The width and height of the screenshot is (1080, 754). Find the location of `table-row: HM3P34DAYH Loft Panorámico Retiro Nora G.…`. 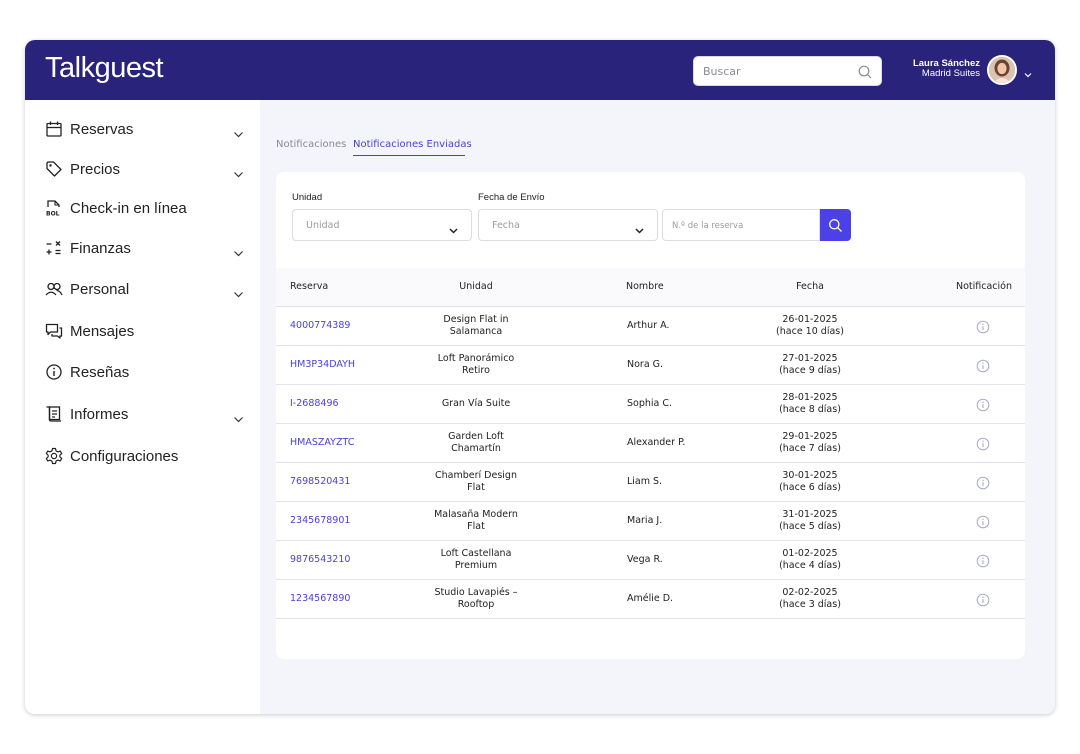

table-row: HM3P34DAYH Loft Panorámico Retiro Nora G.… is located at coordinates (650, 365).